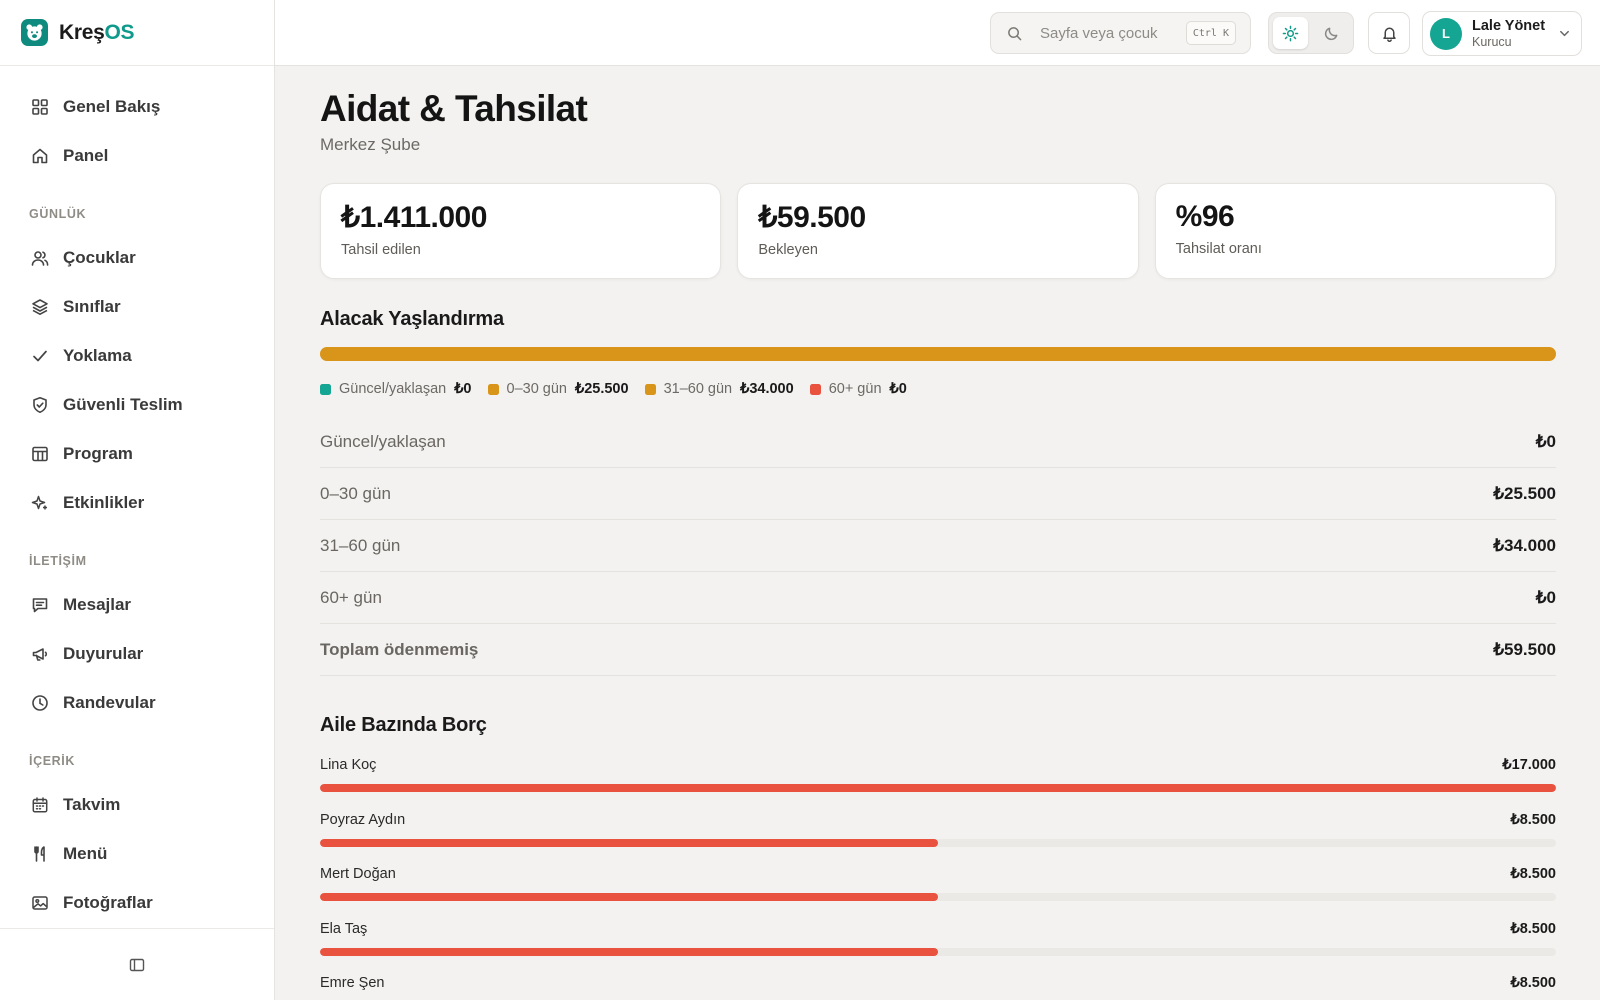  What do you see at coordinates (137, 155) in the screenshot?
I see `sidebar-item-panel: Panel` at bounding box center [137, 155].